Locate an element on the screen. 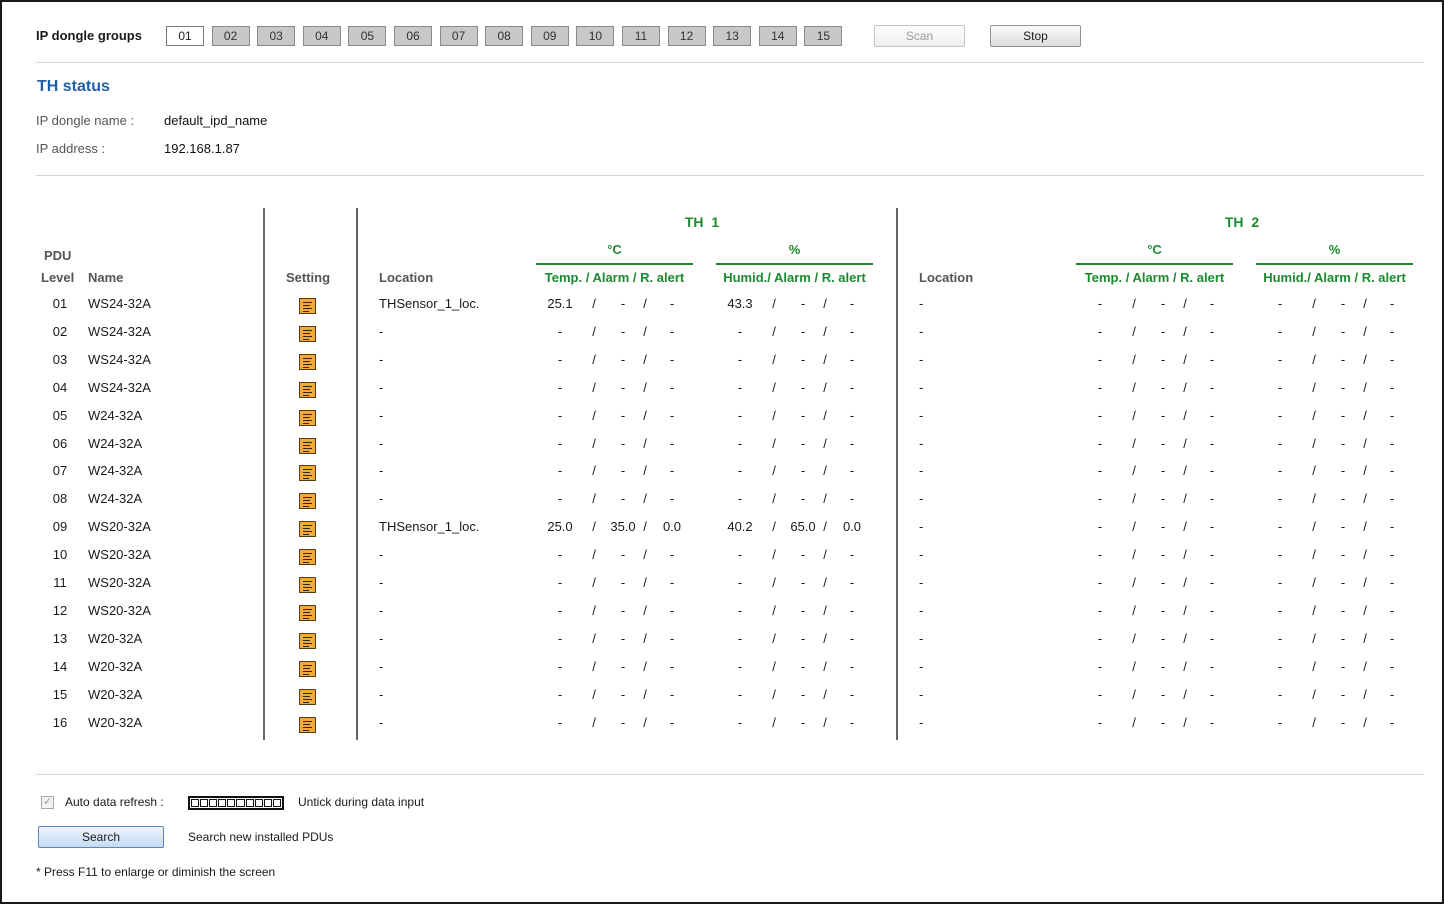 Image resolution: width=1444 pixels, height=904 pixels. pdu-name: WS20-32A is located at coordinates (119, 555).